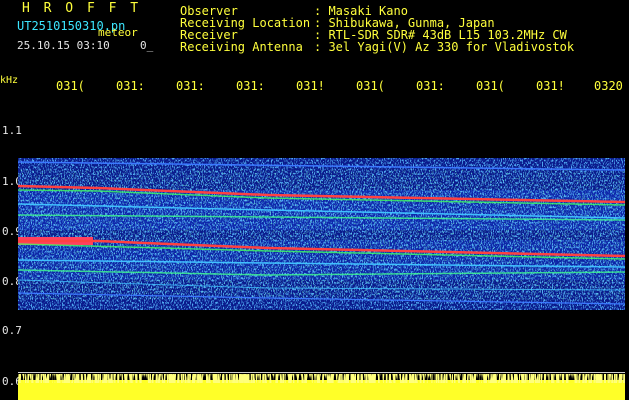  Describe the element at coordinates (9, 80) in the screenshot. I see `unit-label: kHz` at that location.